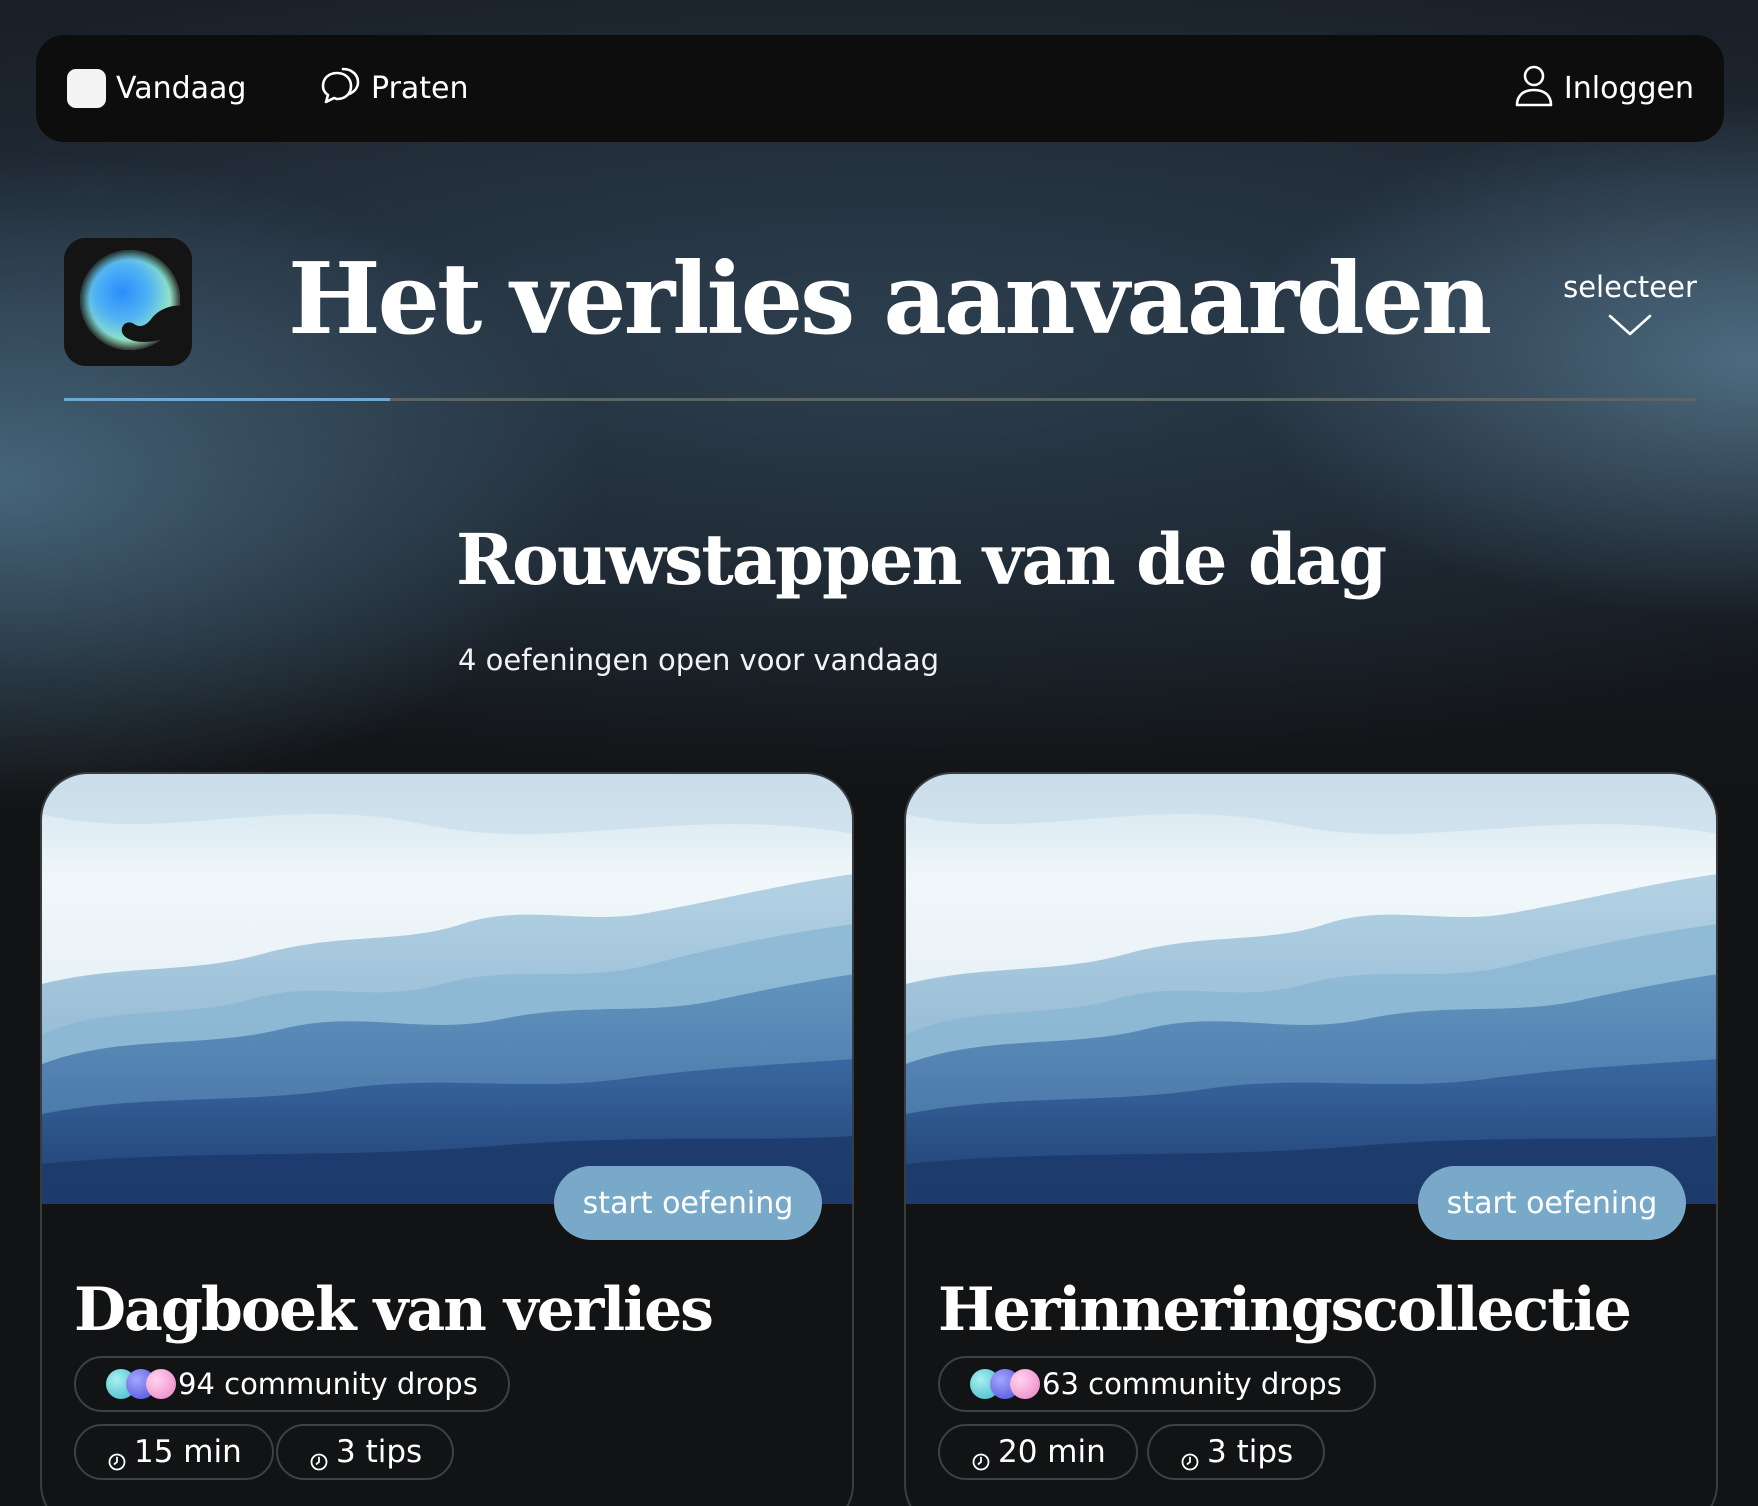  Describe the element at coordinates (181, 88) in the screenshot. I see `nav-today-label: Vandaag` at that location.